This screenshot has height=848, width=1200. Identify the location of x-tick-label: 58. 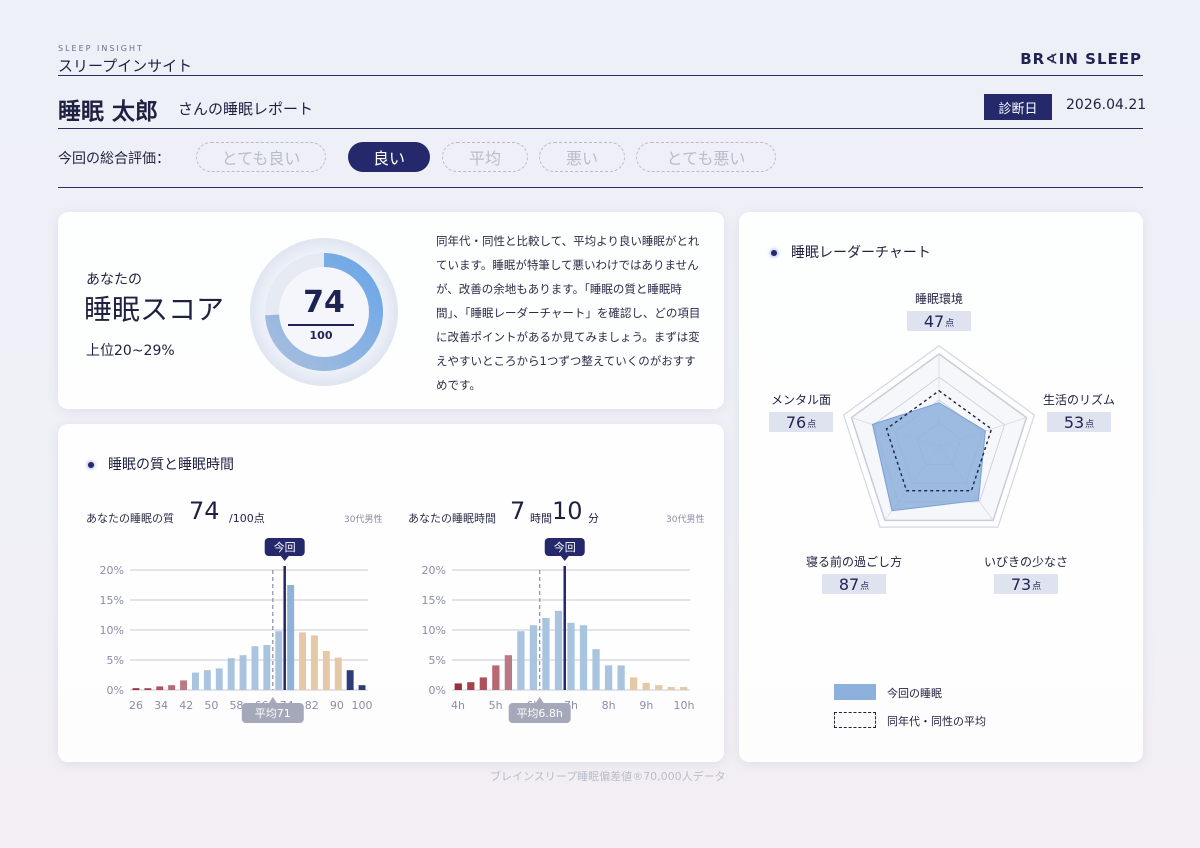
(236, 705).